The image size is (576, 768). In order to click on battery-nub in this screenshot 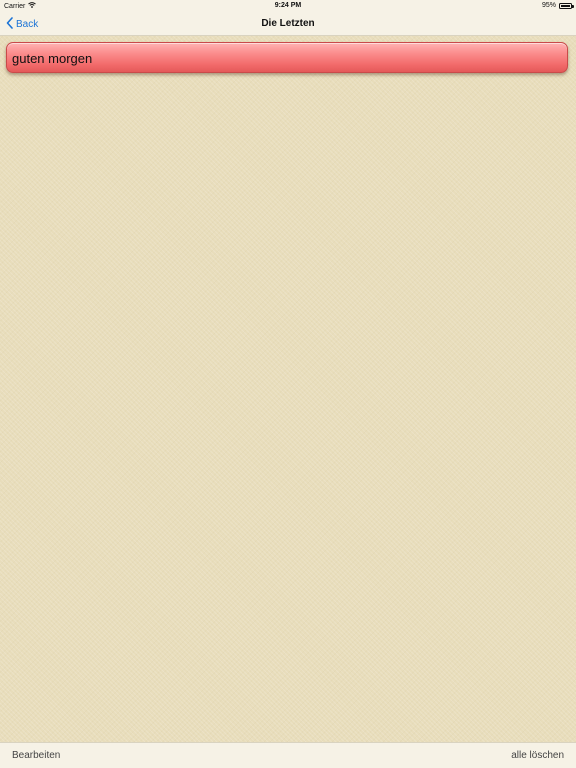, I will do `click(573, 6)`.